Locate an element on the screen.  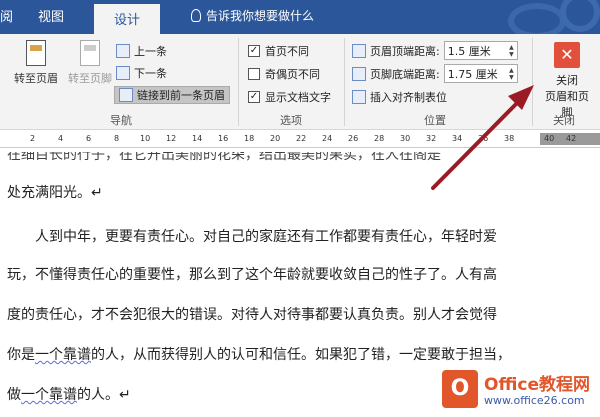
annotation-arrow-icon is located at coordinates (482, 137).